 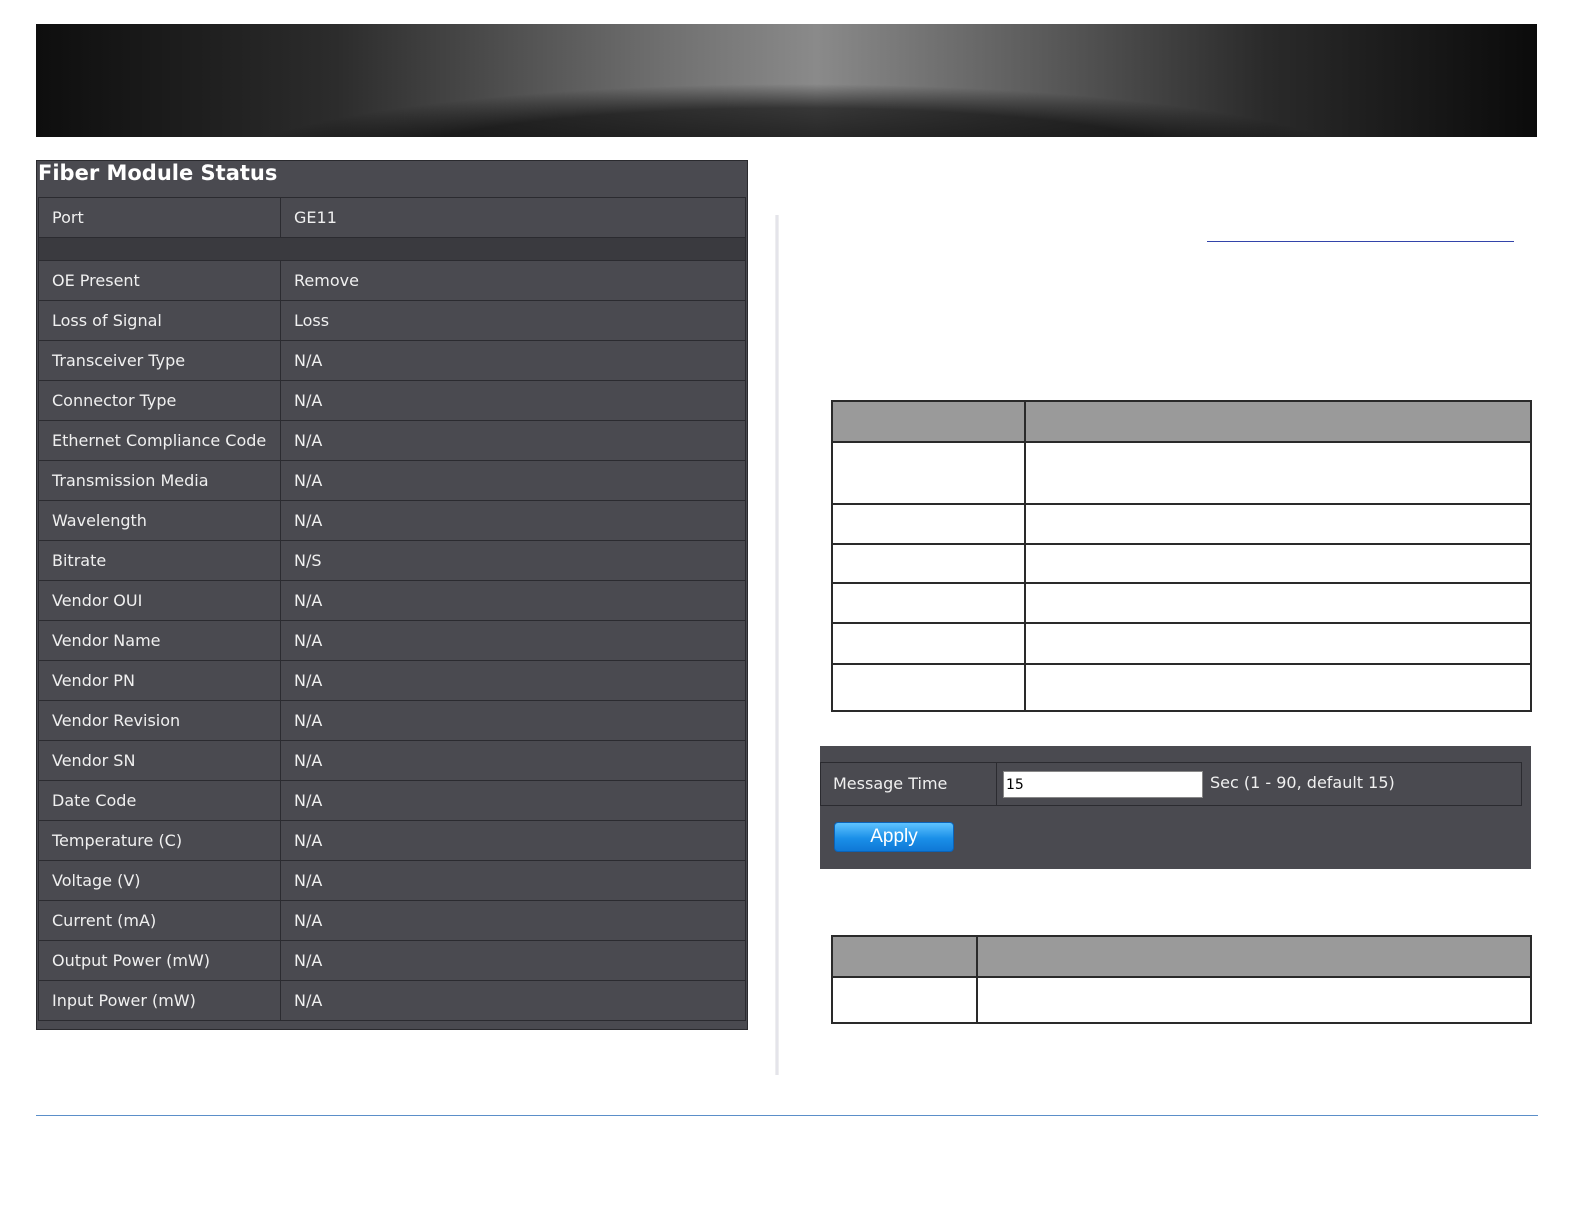 I want to click on footer-rule, so click(x=787, y=1115).